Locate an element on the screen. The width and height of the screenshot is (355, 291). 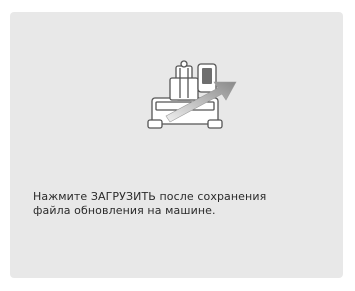
usb-device-icon is located at coordinates (207, 78).